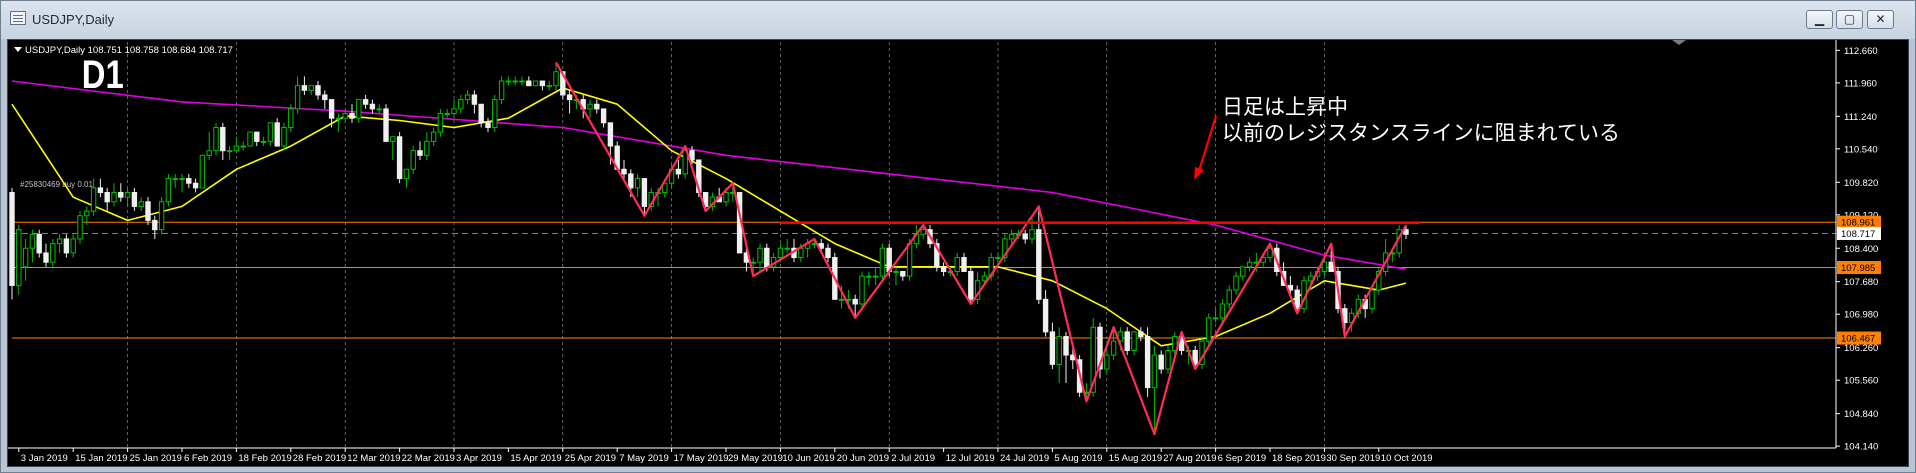 Image resolution: width=1916 pixels, height=473 pixels. I want to click on price-tag-label: 108.717, so click(1858, 234).